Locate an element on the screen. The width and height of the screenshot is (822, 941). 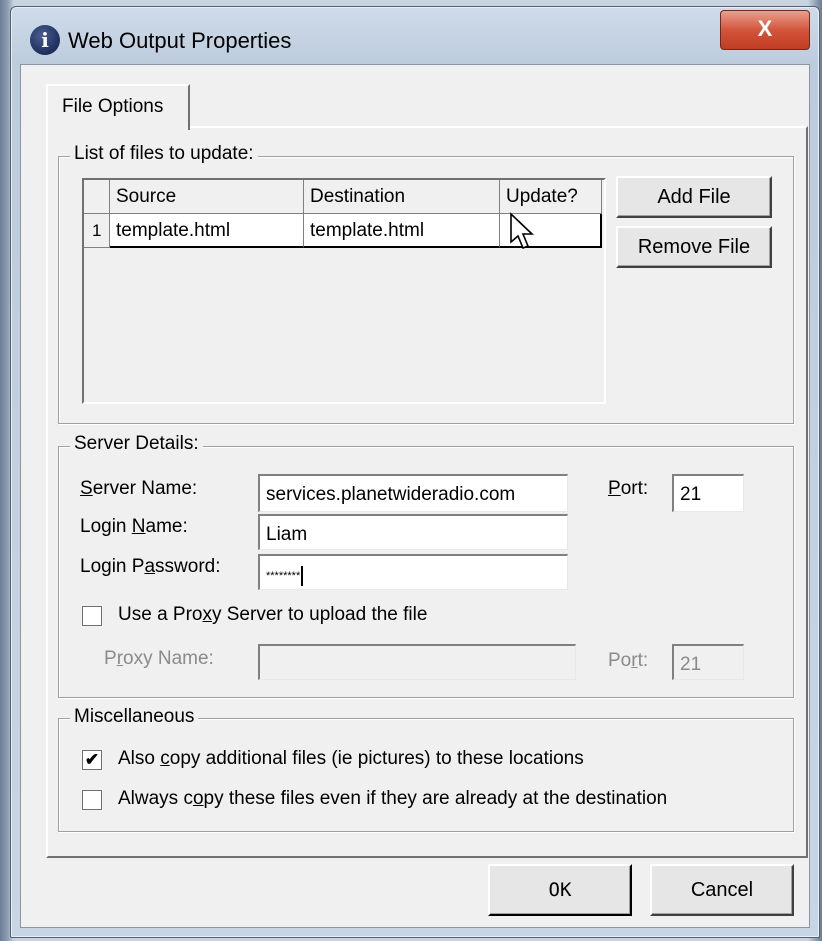
cell-destination: template.html is located at coordinates (402, 231).